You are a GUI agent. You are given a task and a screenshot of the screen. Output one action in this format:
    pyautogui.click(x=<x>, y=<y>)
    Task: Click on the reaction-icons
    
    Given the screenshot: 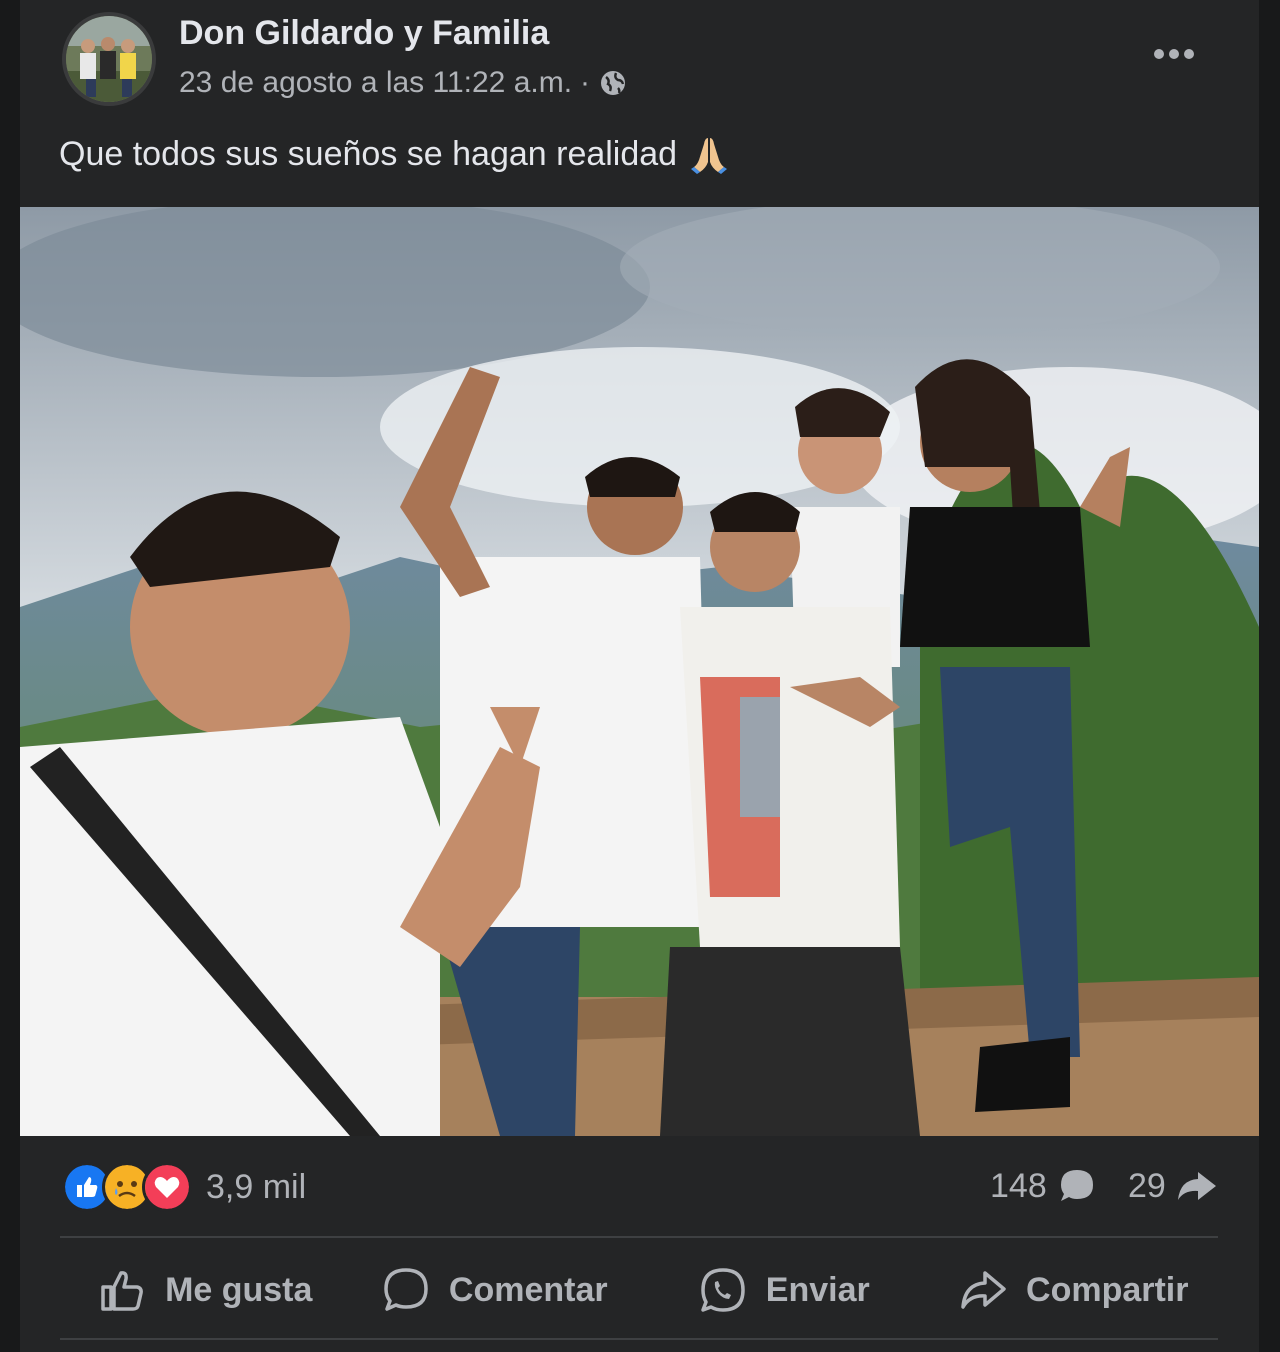 What is the action you would take?
    pyautogui.click(x=127, y=1187)
    